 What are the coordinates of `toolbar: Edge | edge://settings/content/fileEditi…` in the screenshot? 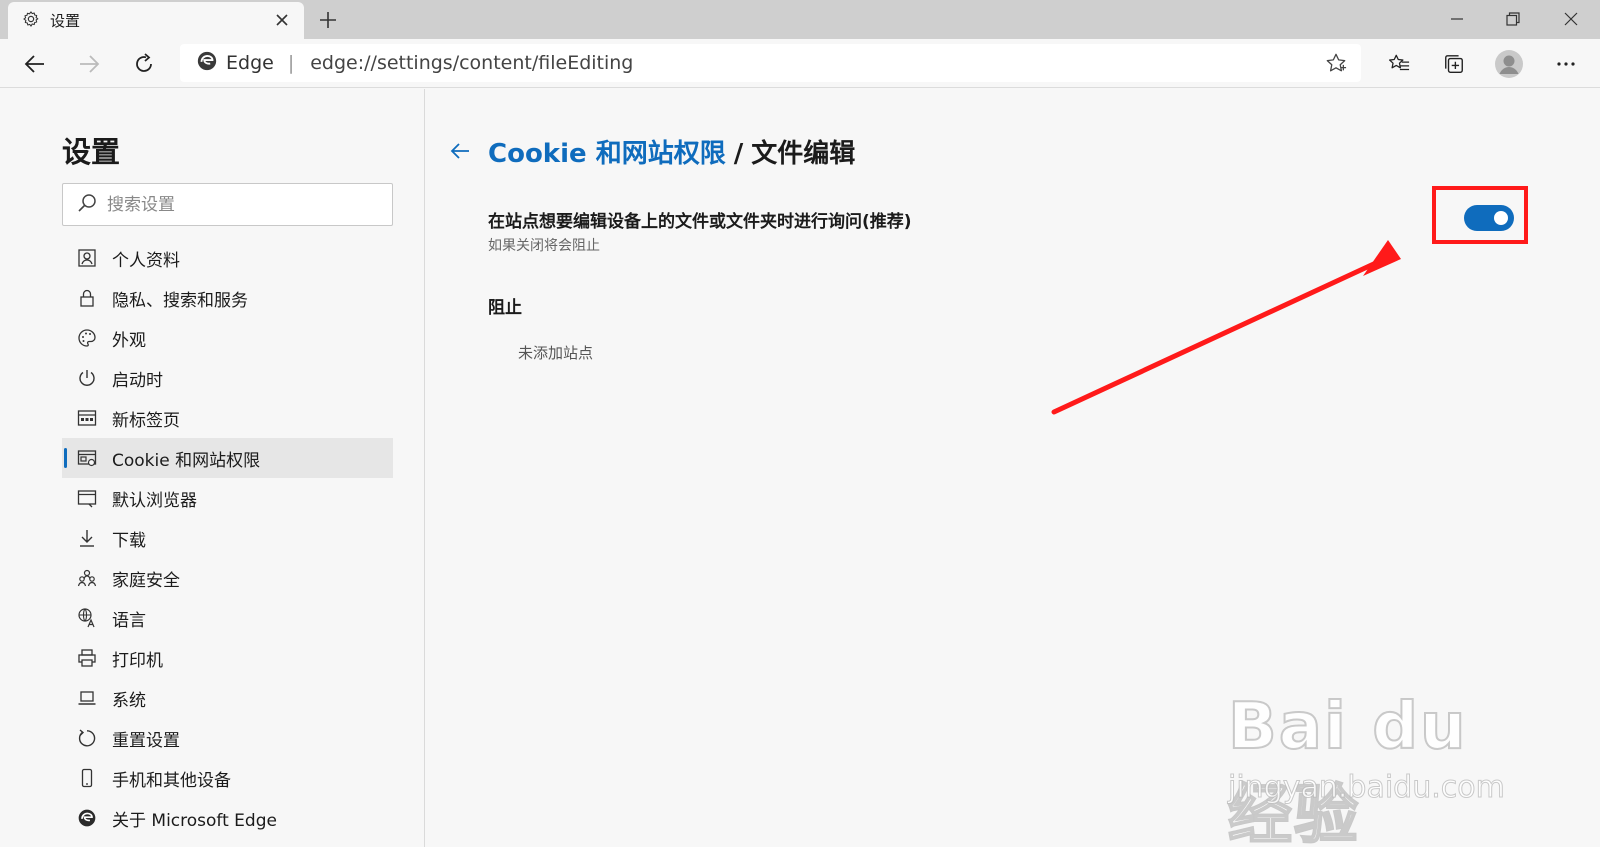 It's located at (800, 63).